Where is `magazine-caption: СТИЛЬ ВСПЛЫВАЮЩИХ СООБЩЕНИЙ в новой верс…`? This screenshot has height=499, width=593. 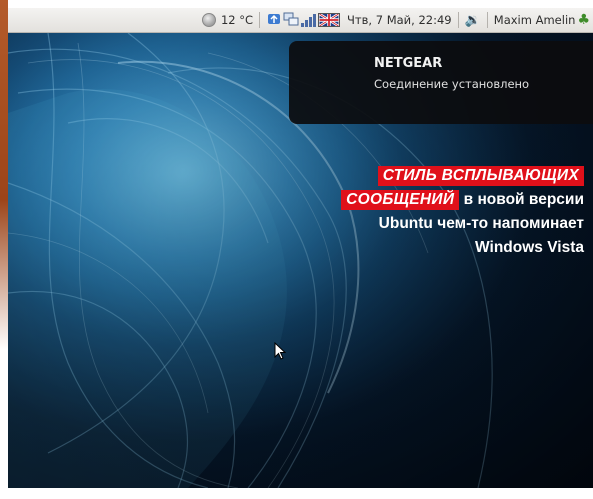
magazine-caption: СТИЛЬ ВСПЛЫВАЮЩИХ СООБЩЕНИЙ в новой верс… is located at coordinates (449, 212).